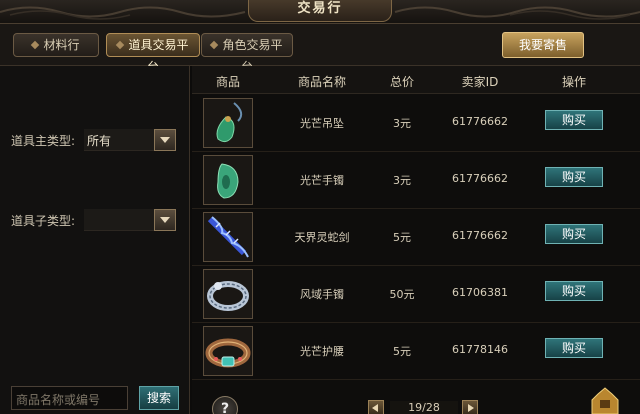 Image resolution: width=640 pixels, height=414 pixels. I want to click on table-row: 光芒手镯 3元 61776662 购买, so click(416, 180).